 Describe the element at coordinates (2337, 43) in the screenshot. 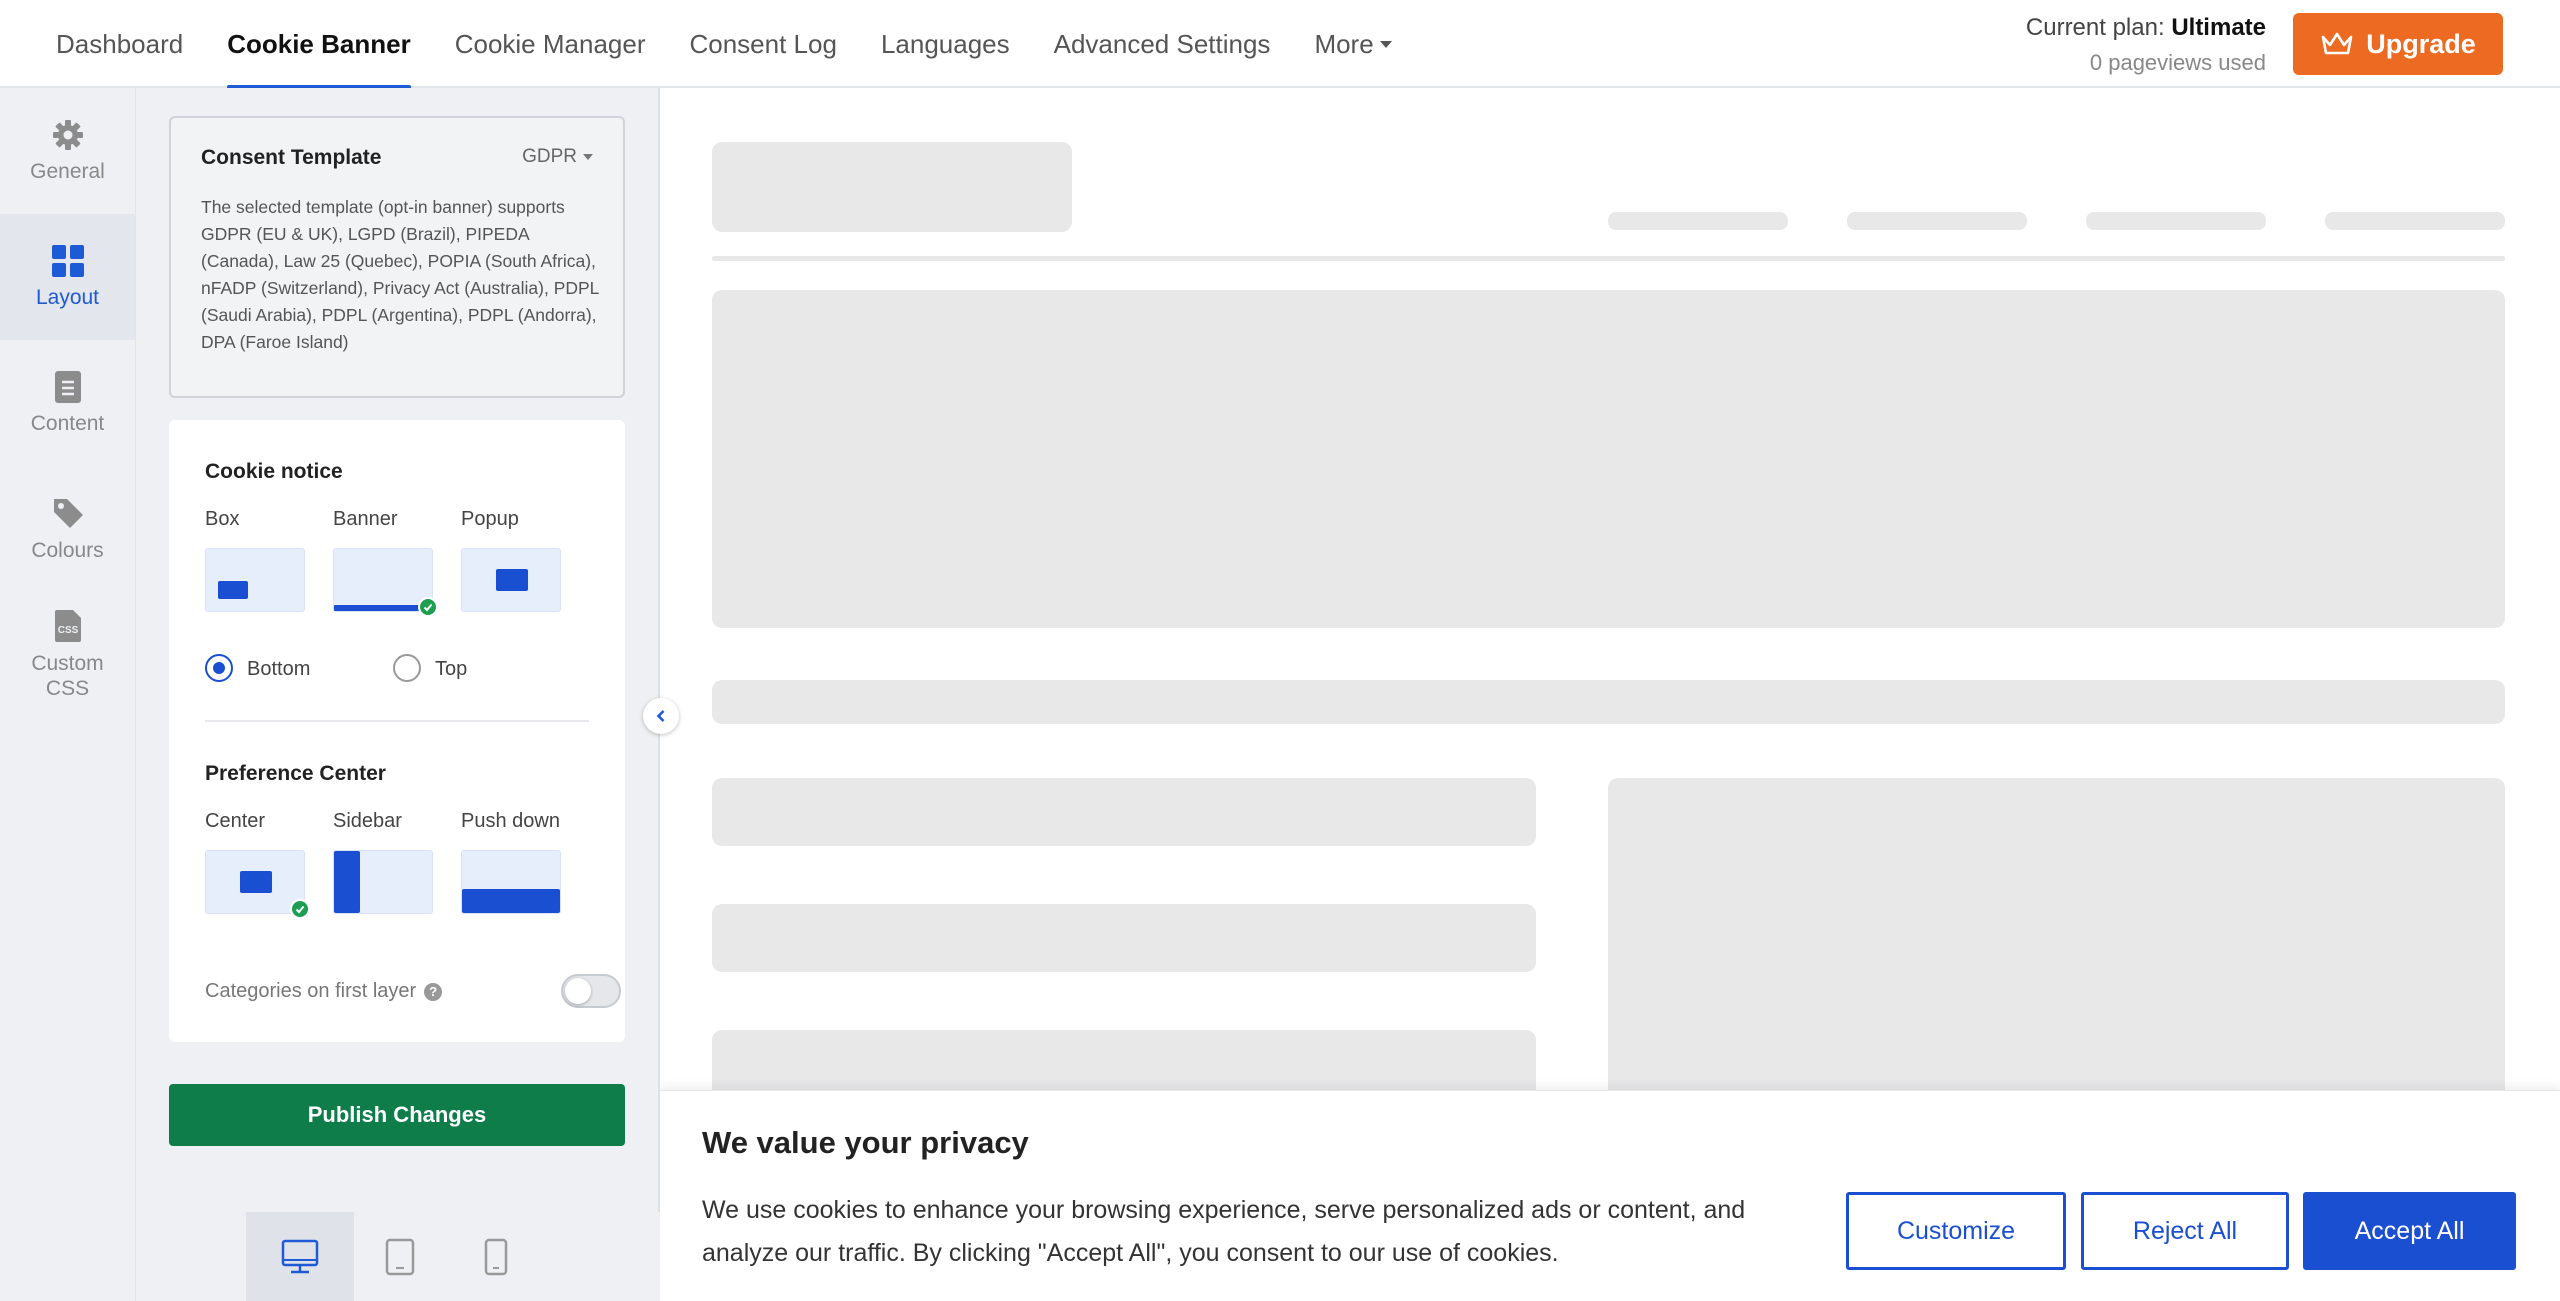

I see `crown-icon` at that location.